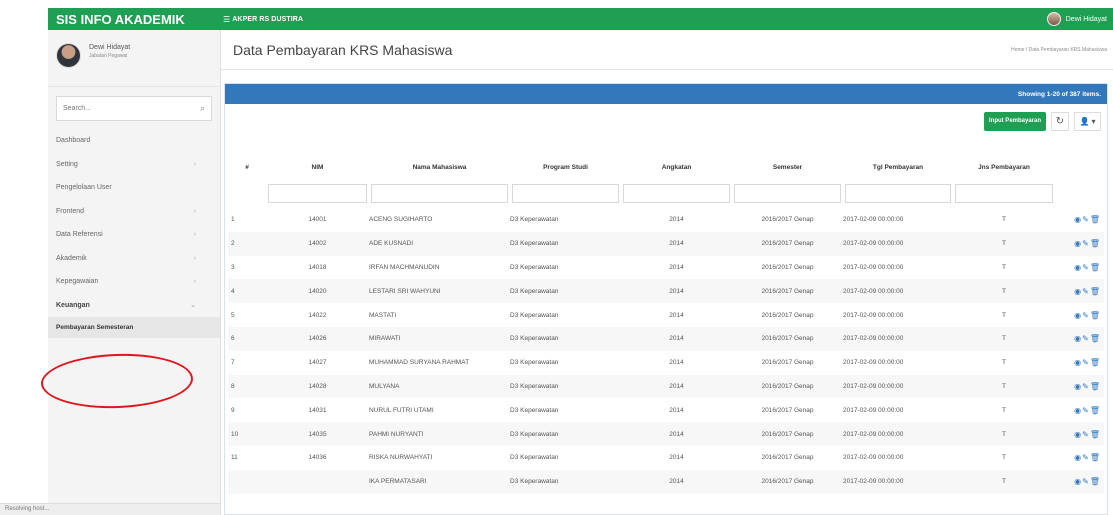 This screenshot has height=515, width=1113. I want to click on year-filter-input, so click(676, 193).